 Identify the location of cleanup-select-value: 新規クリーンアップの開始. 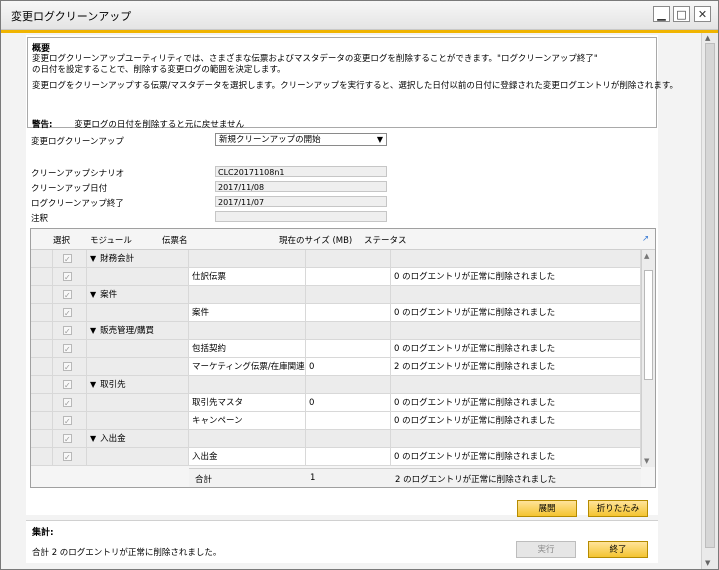
(270, 140).